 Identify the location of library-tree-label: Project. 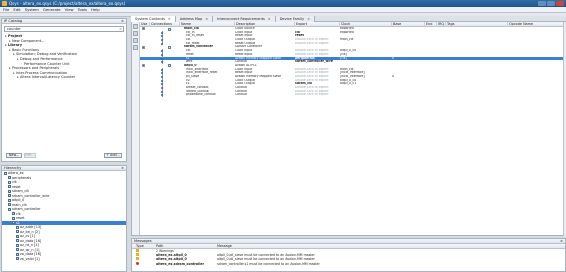
(15, 36).